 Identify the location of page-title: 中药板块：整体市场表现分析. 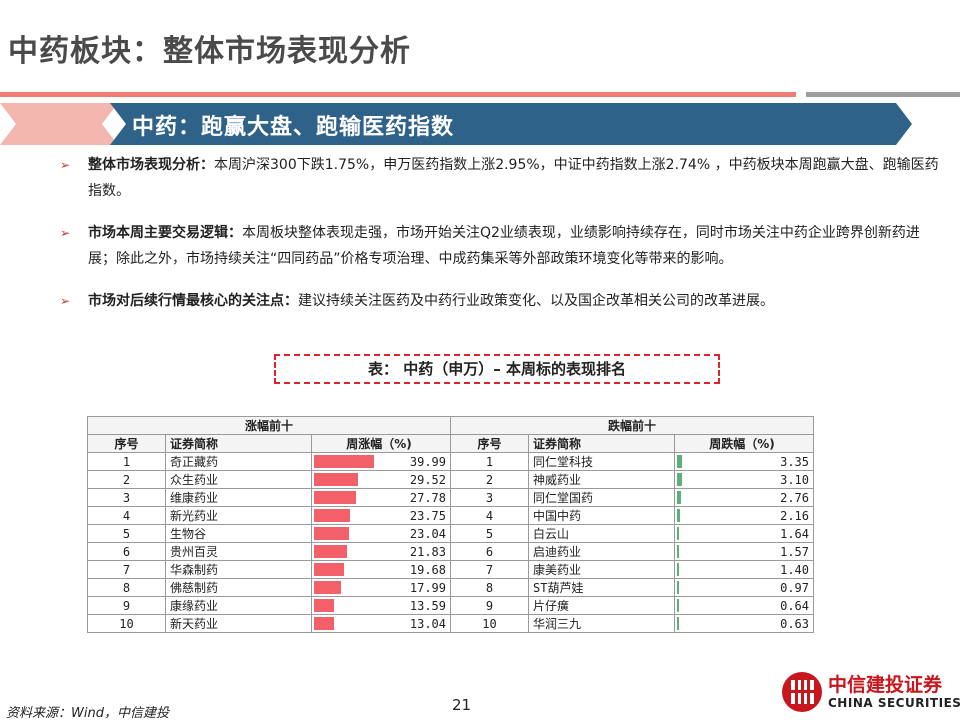
(209, 51).